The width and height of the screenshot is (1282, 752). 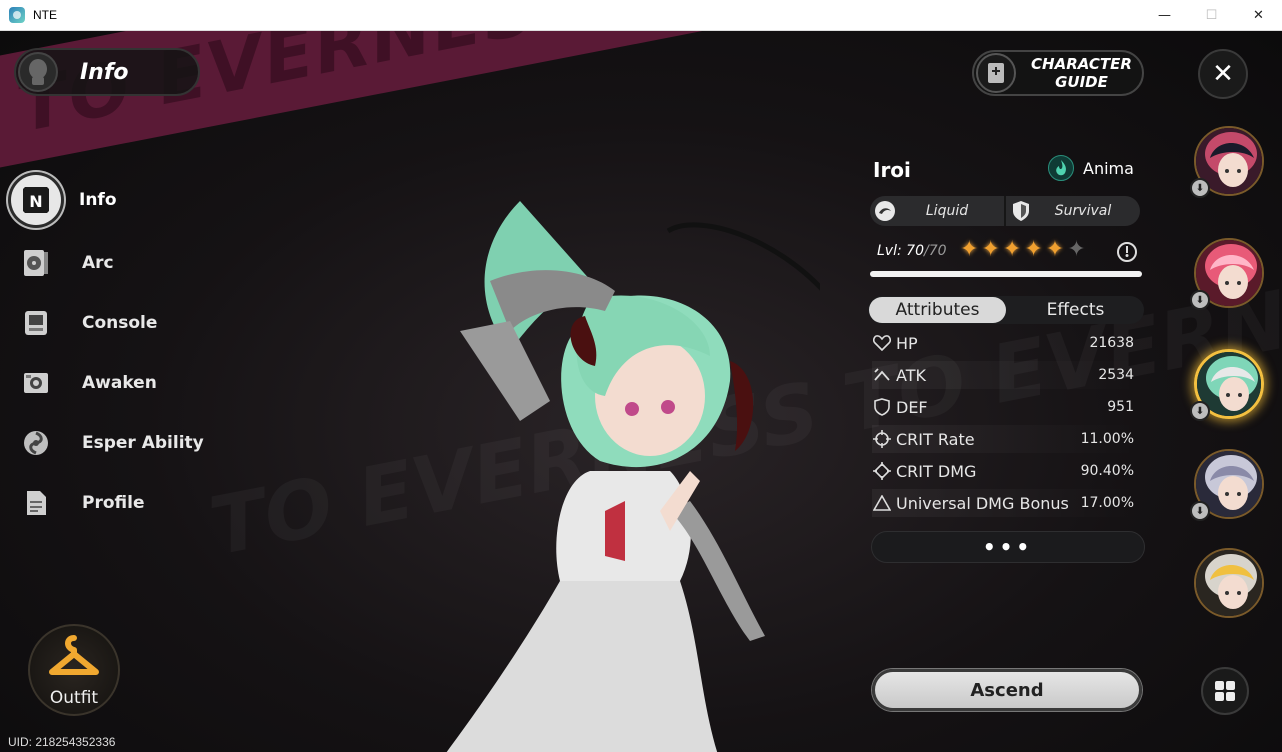 I want to click on minimize-button: —, so click(x=1164, y=15).